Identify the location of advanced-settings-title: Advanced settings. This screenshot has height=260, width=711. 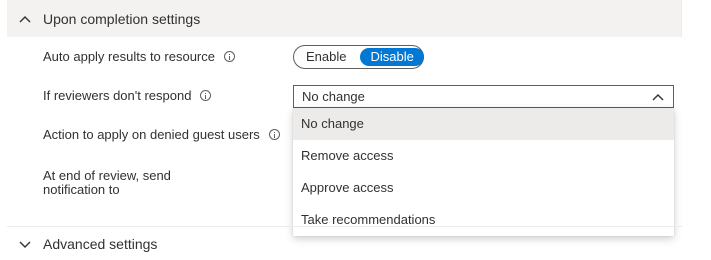
(100, 244).